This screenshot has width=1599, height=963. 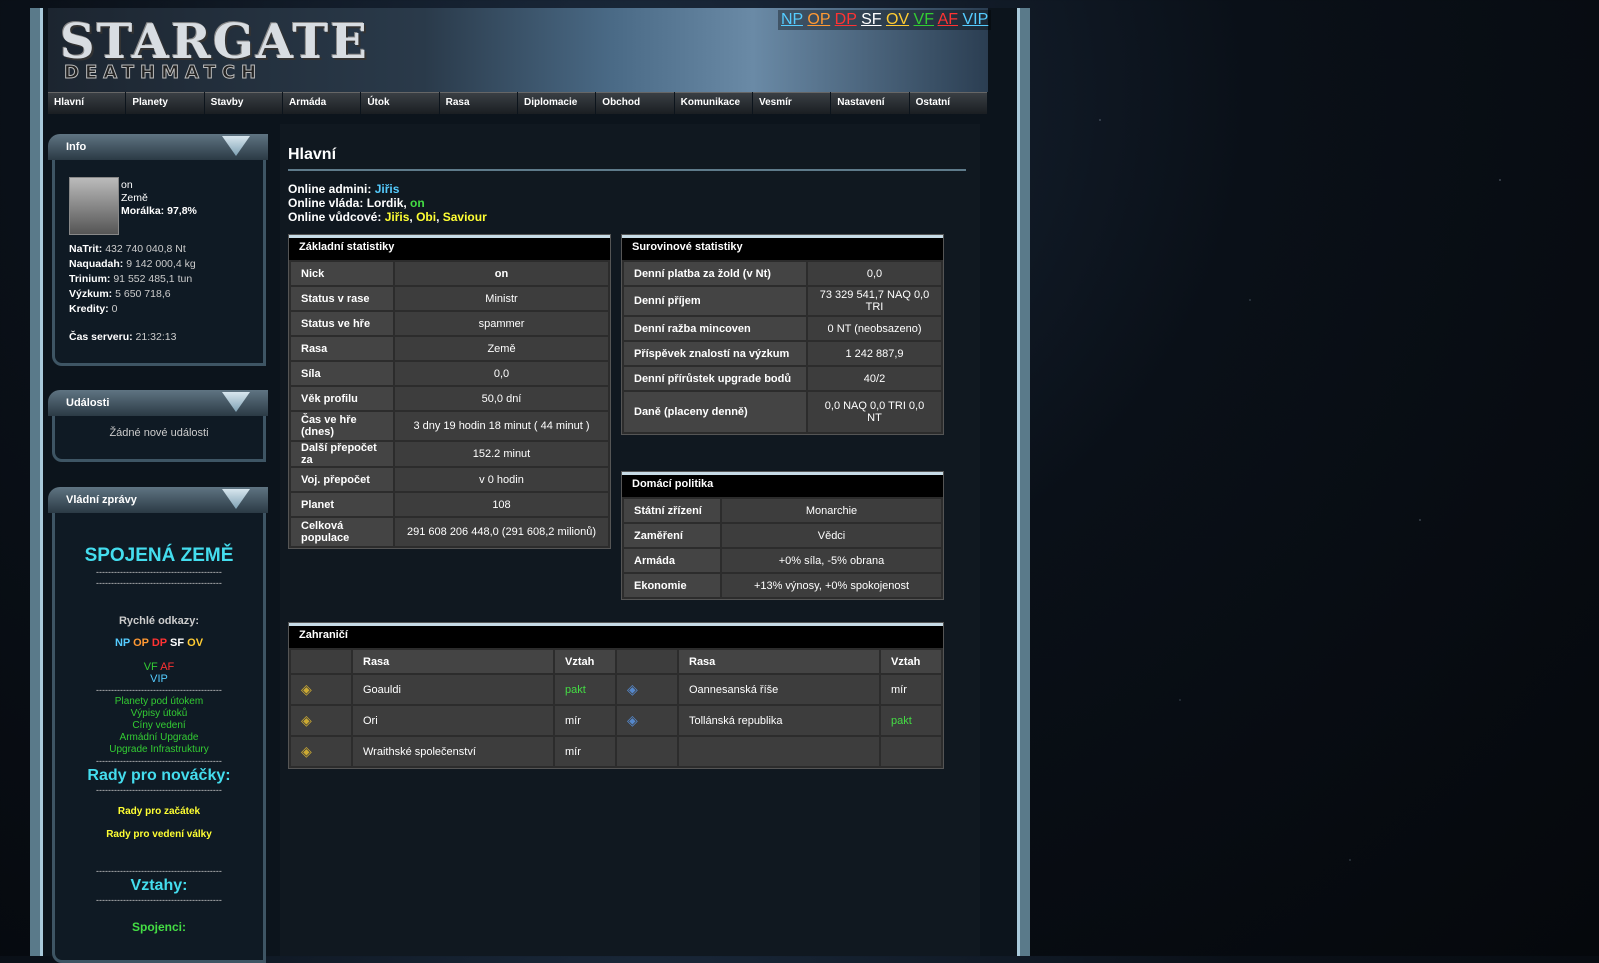 What do you see at coordinates (715, 273) in the screenshot?
I see `row-label: Denní platba za žold (v Nt)` at bounding box center [715, 273].